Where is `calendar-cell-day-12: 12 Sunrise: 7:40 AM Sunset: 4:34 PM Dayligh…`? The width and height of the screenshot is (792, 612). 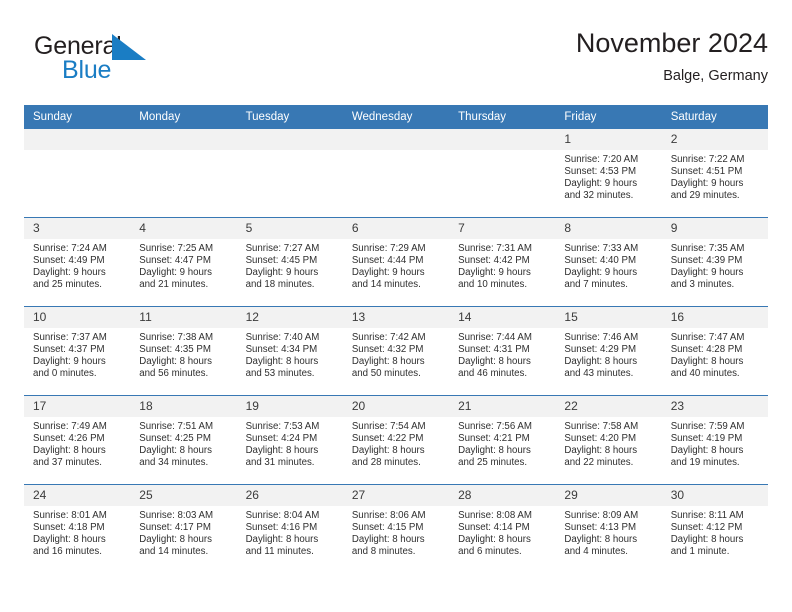 calendar-cell-day-12: 12 Sunrise: 7:40 AM Sunset: 4:34 PM Dayligh… is located at coordinates (289, 351).